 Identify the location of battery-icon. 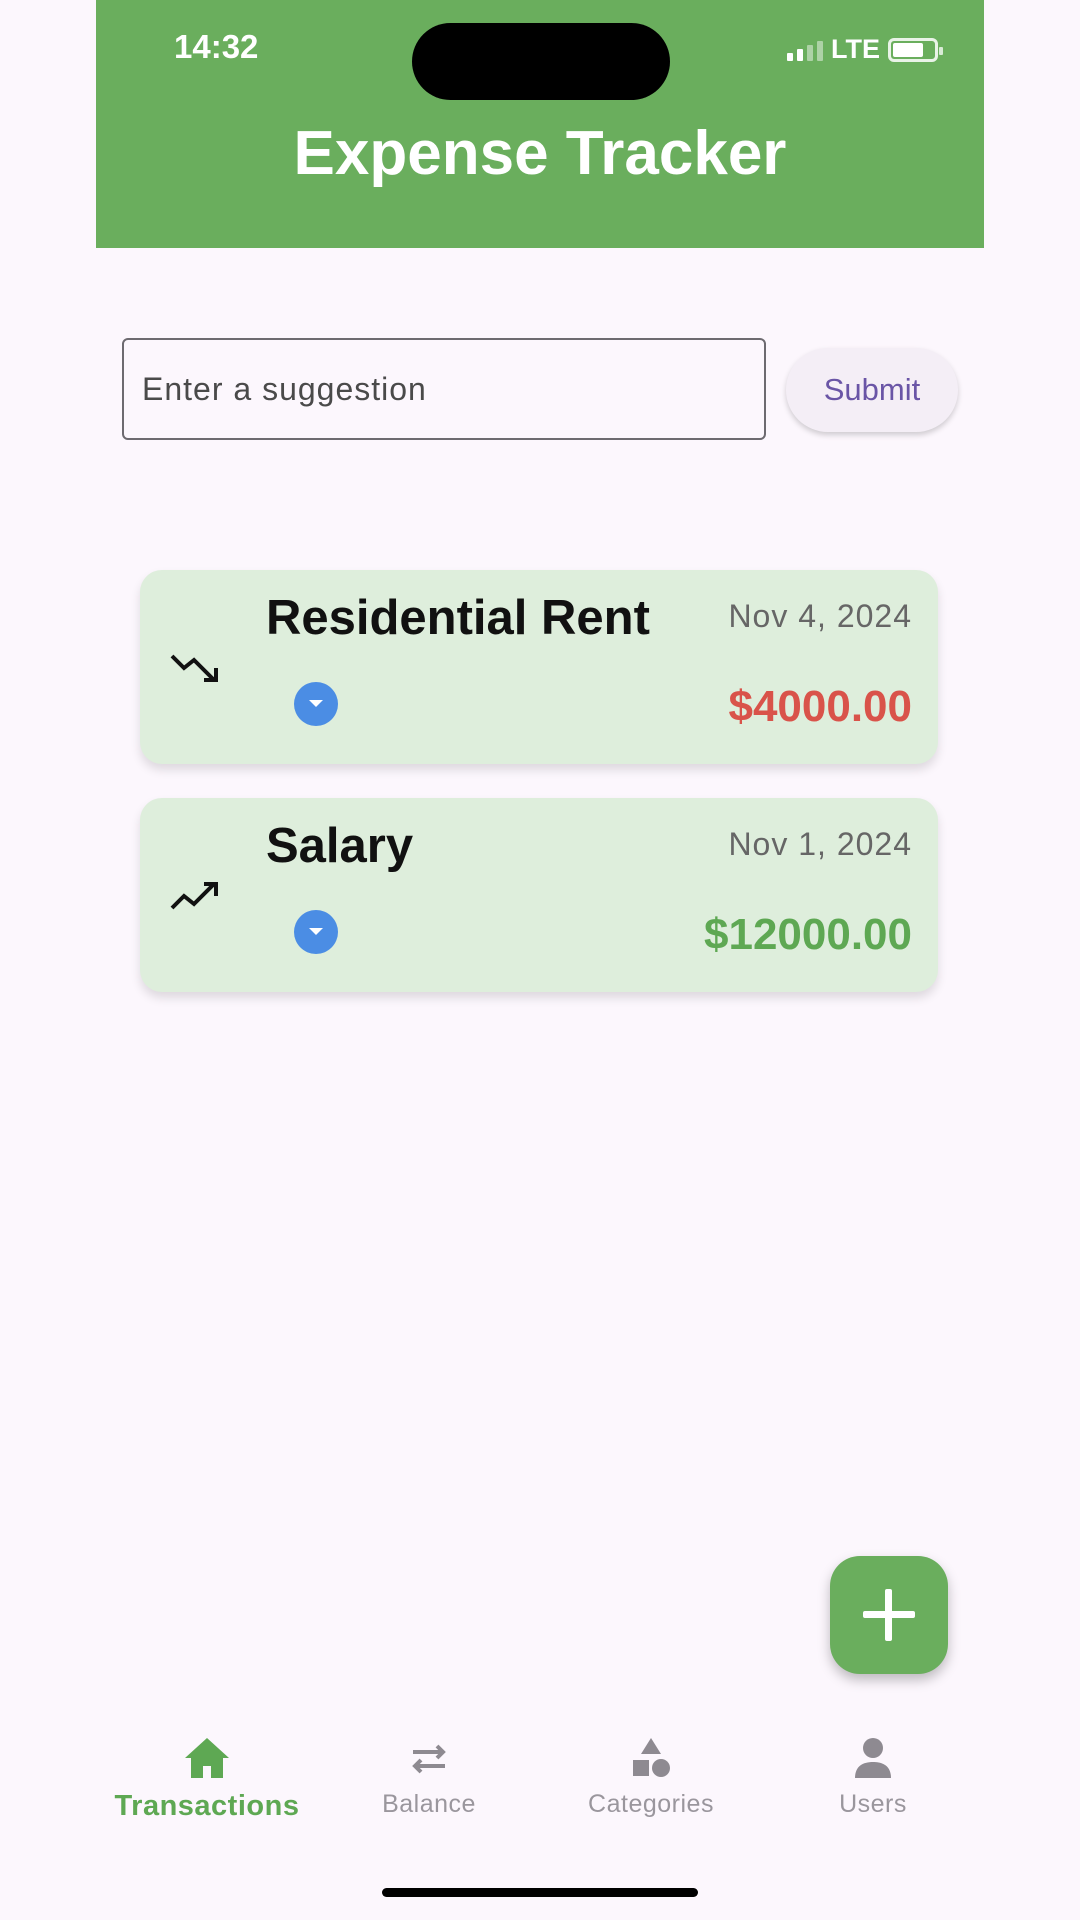
(915, 49).